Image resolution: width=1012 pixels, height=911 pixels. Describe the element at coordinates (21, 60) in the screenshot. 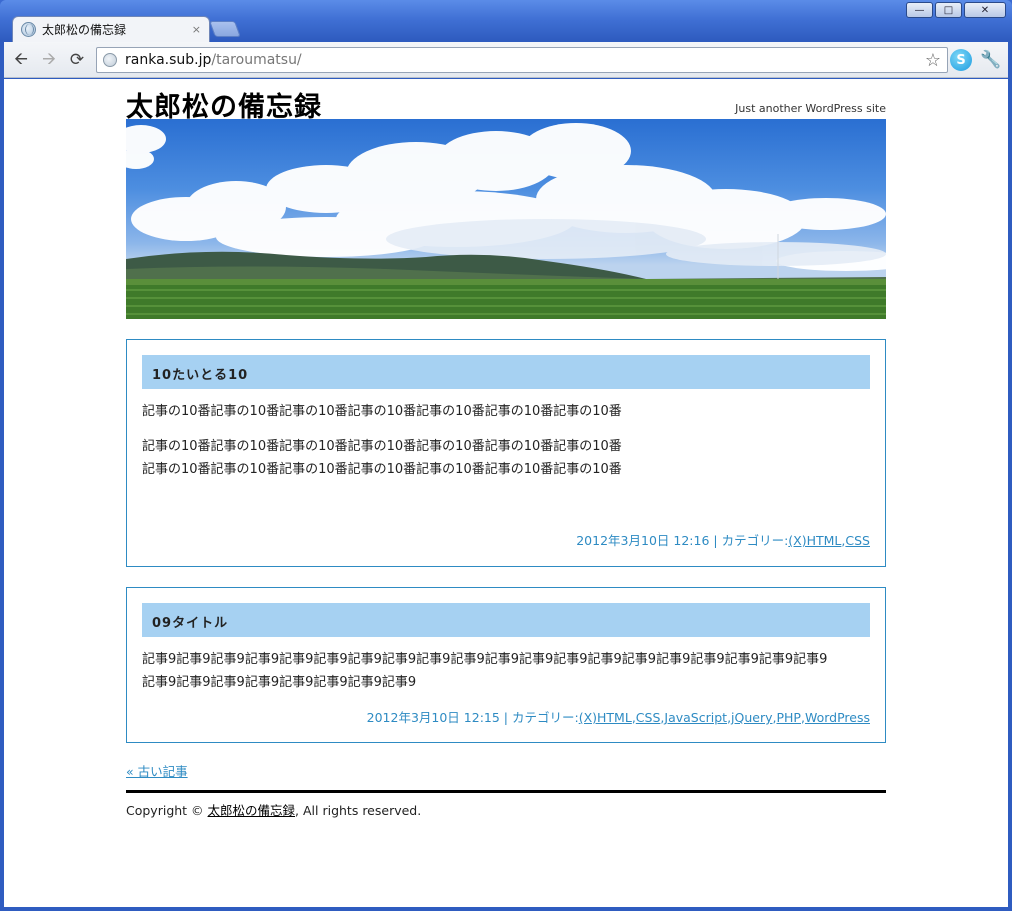

I see `back-arrow-icon: 🡨` at that location.